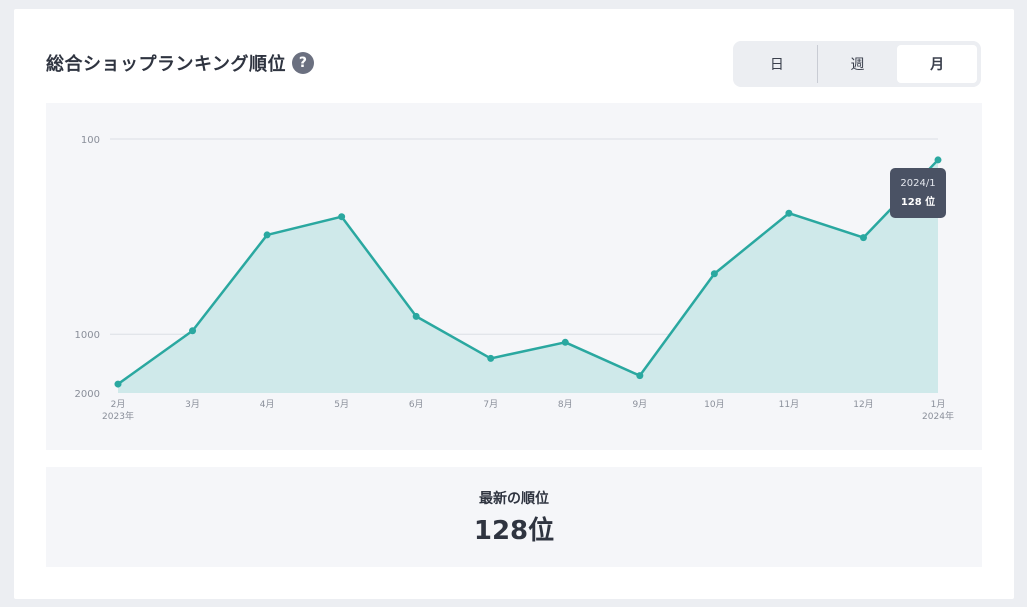  I want to click on x-tick-label: 8月, so click(565, 404).